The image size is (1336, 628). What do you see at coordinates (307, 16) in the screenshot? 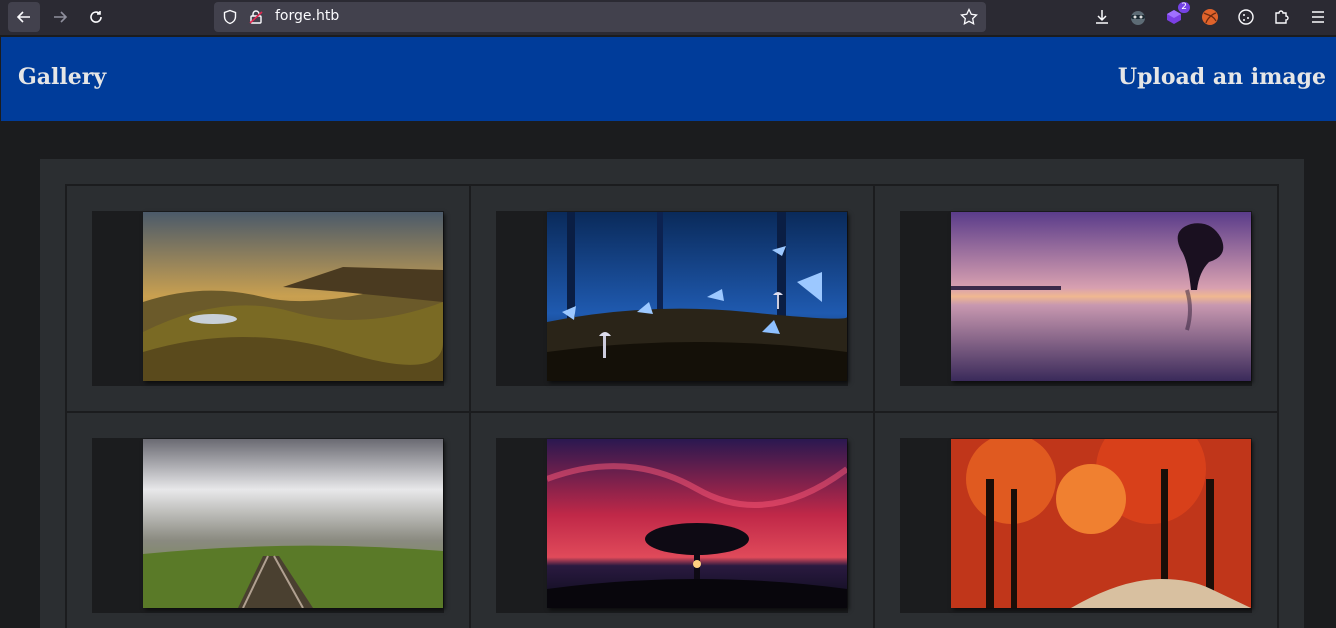
I see `url-text: forge.htb` at bounding box center [307, 16].